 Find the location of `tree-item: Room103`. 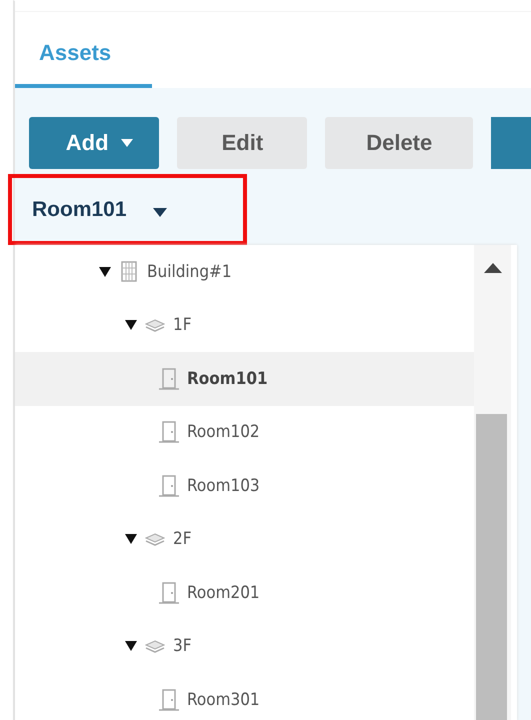

tree-item: Room103 is located at coordinates (244, 485).